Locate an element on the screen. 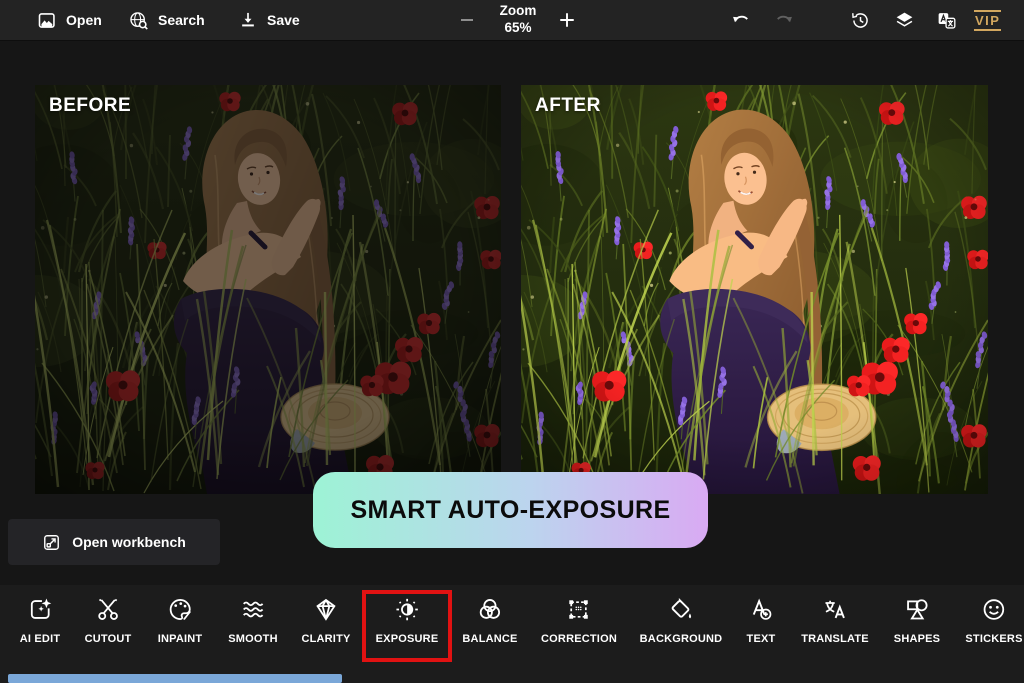  undo-icon is located at coordinates (741, 20).